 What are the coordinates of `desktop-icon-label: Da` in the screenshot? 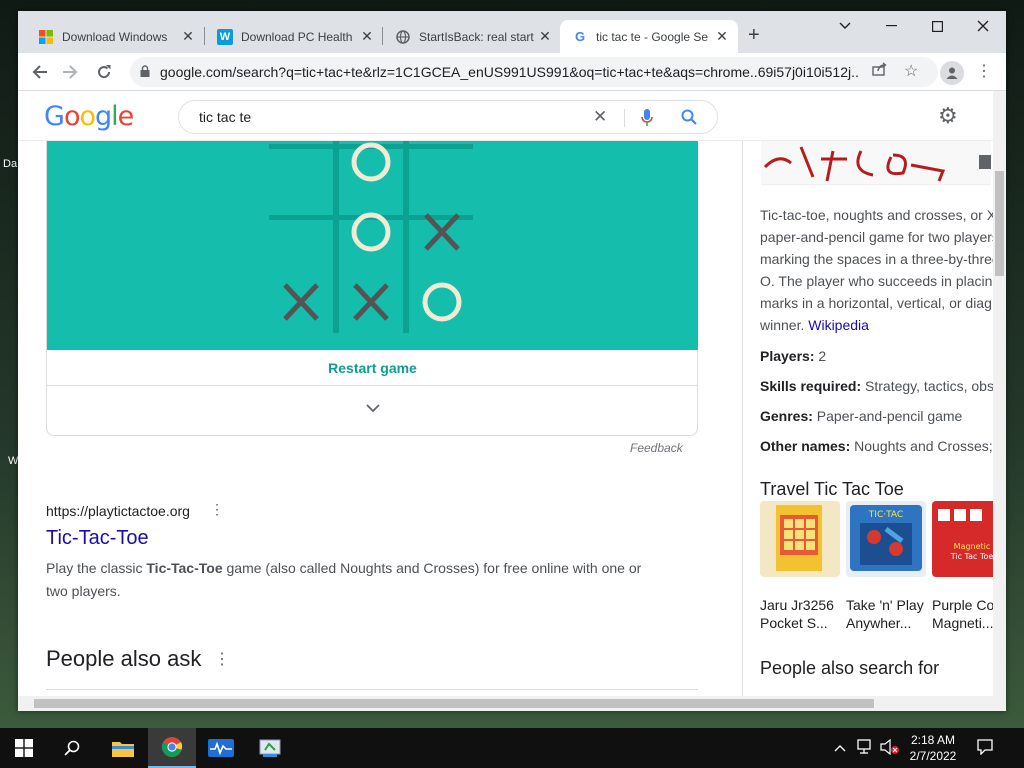 It's located at (10, 164).